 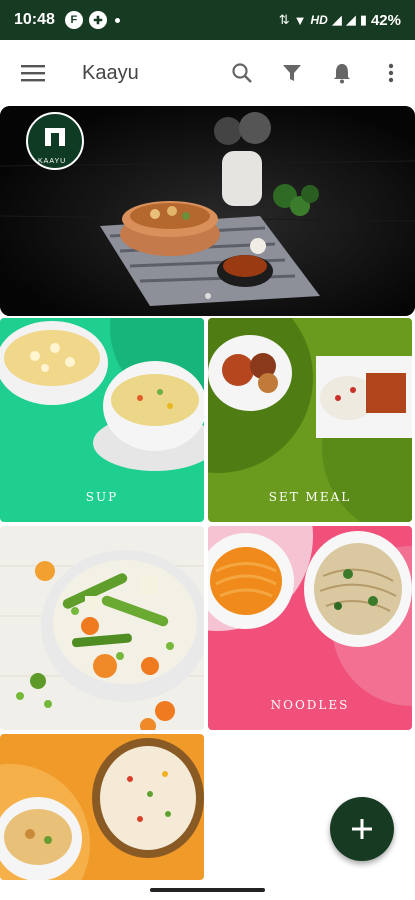 I want to click on battery-icon: ▮, so click(x=363, y=19).